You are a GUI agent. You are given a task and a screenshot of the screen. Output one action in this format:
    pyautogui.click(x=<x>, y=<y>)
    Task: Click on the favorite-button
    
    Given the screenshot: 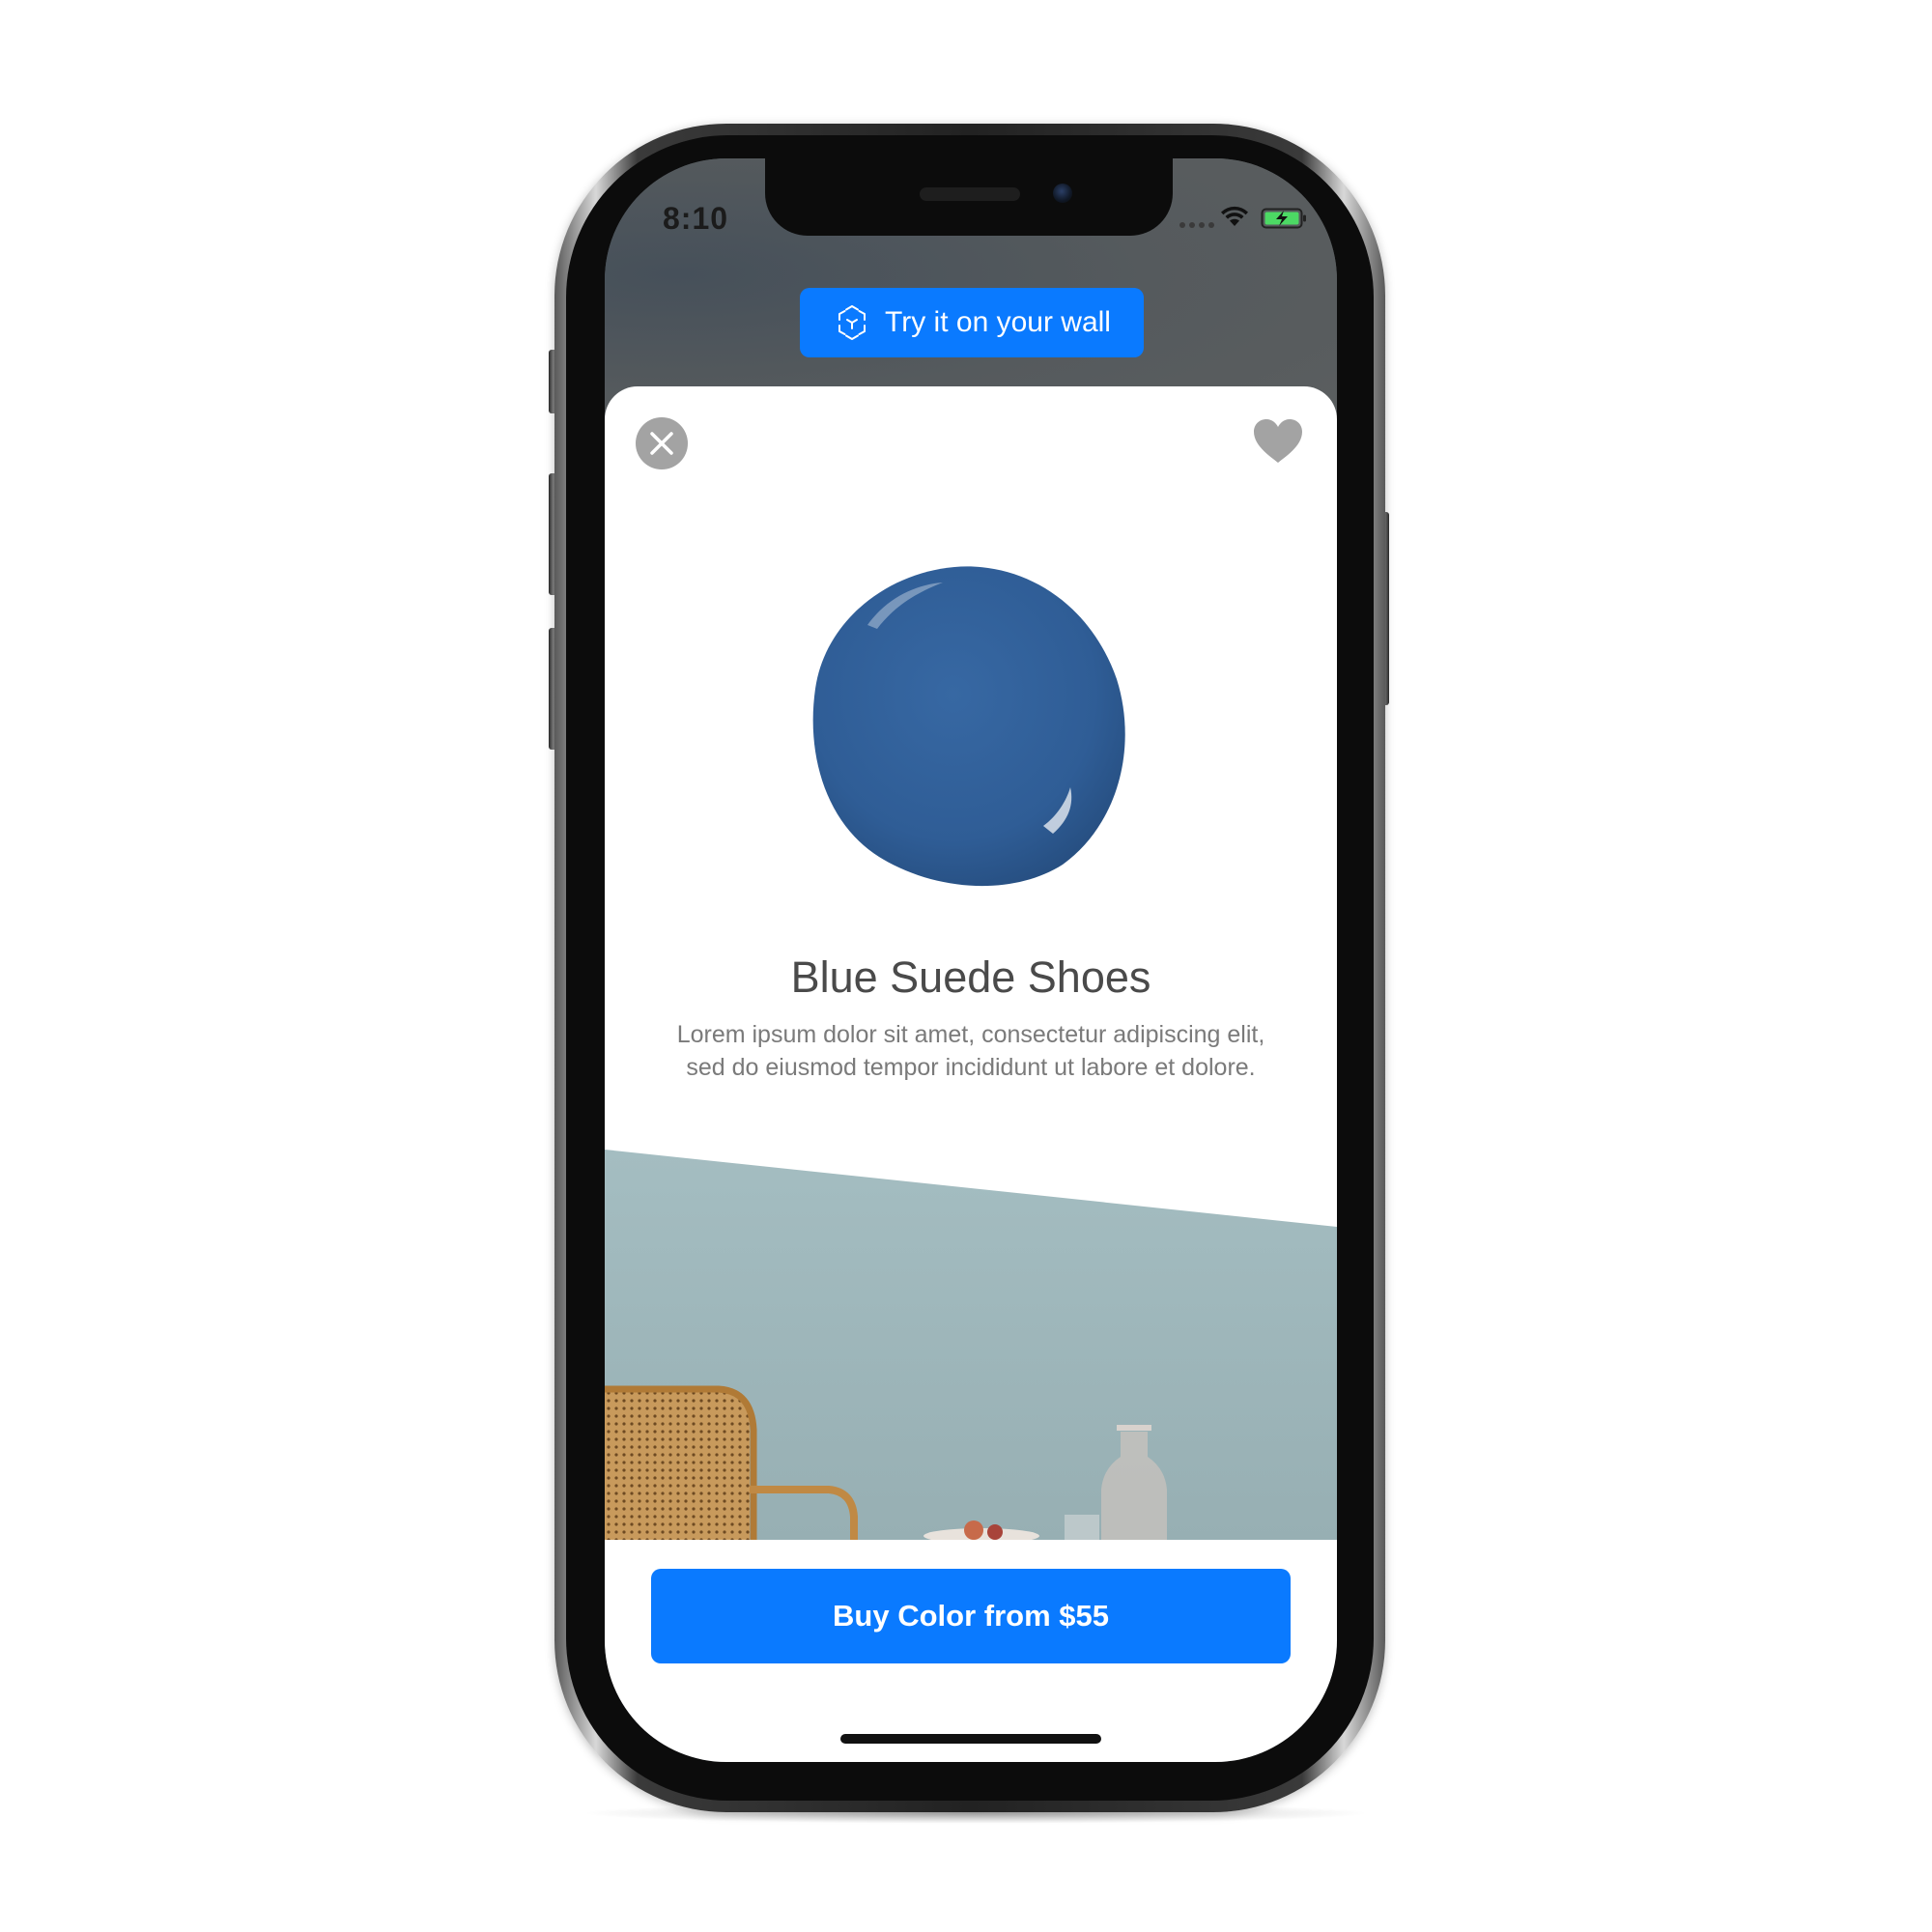 What is the action you would take?
    pyautogui.click(x=1278, y=441)
    